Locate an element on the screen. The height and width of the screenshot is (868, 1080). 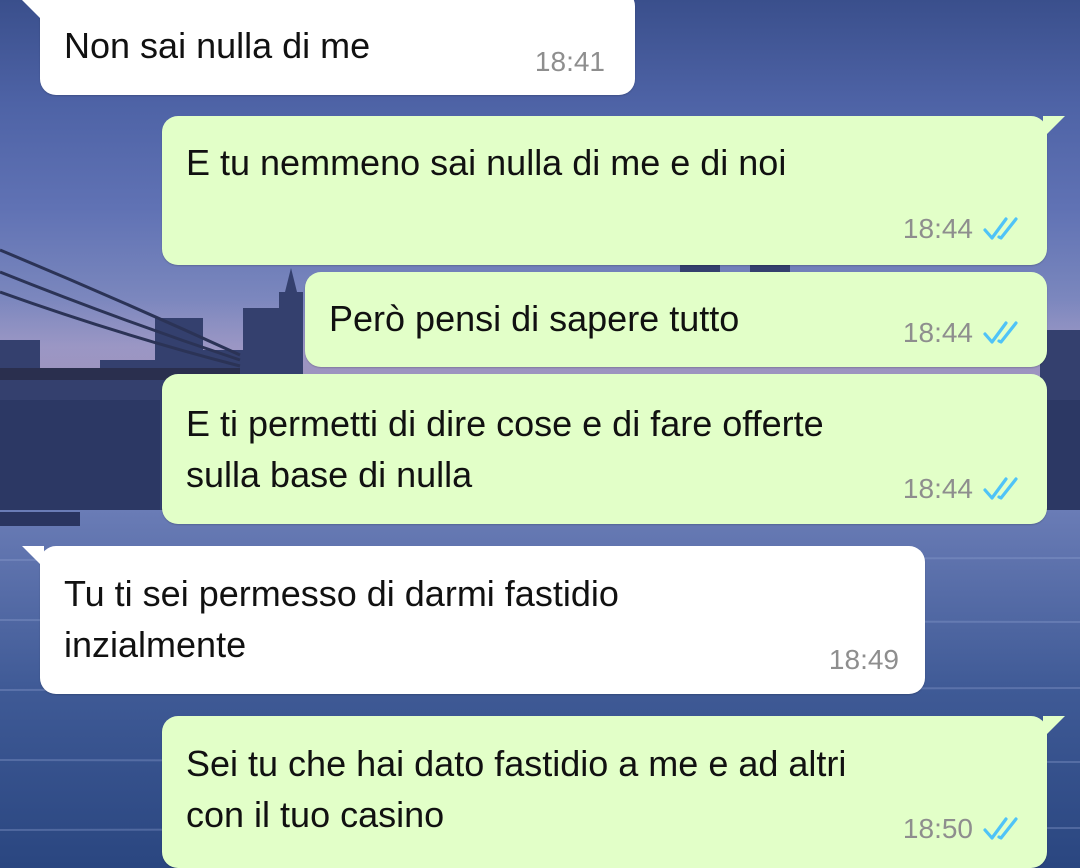
message-time: 18:49 is located at coordinates (863, 659).